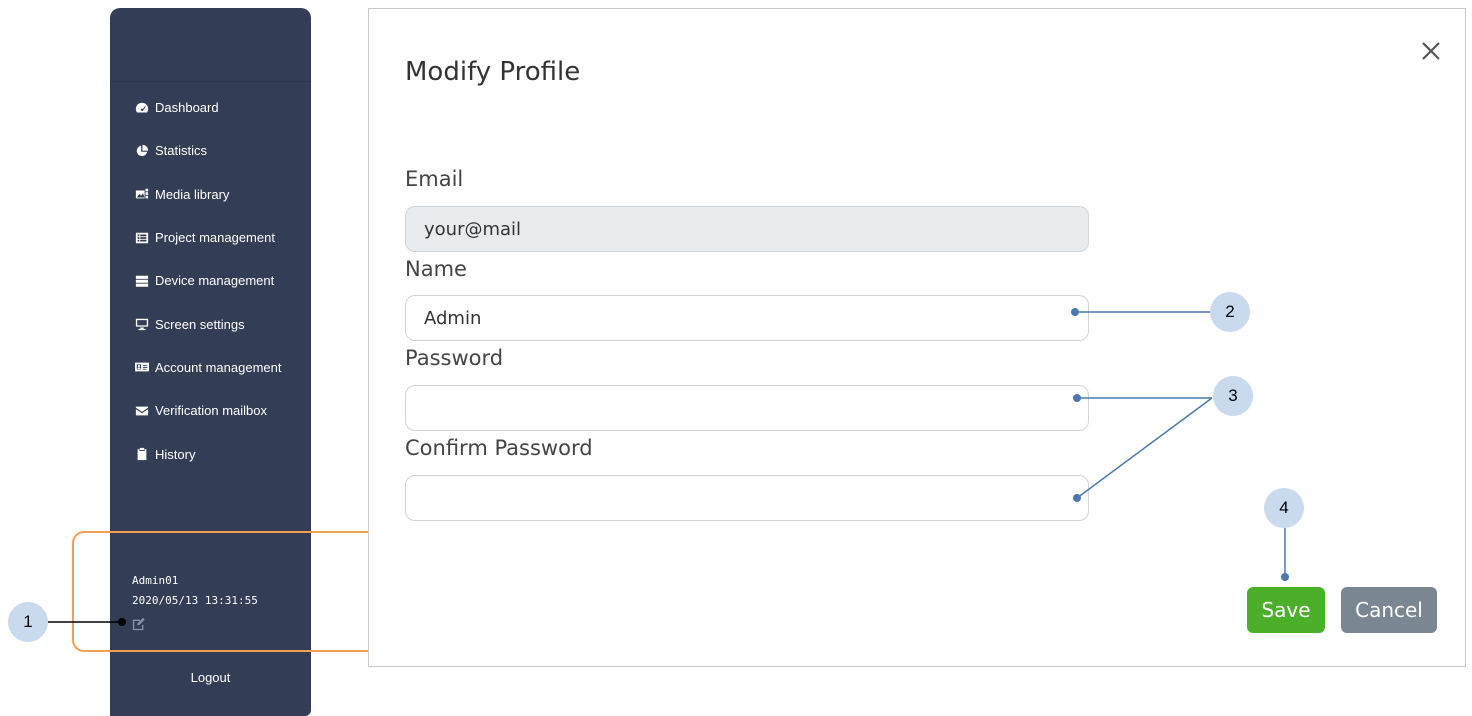  I want to click on sidebar-item-label: Account management, so click(218, 367).